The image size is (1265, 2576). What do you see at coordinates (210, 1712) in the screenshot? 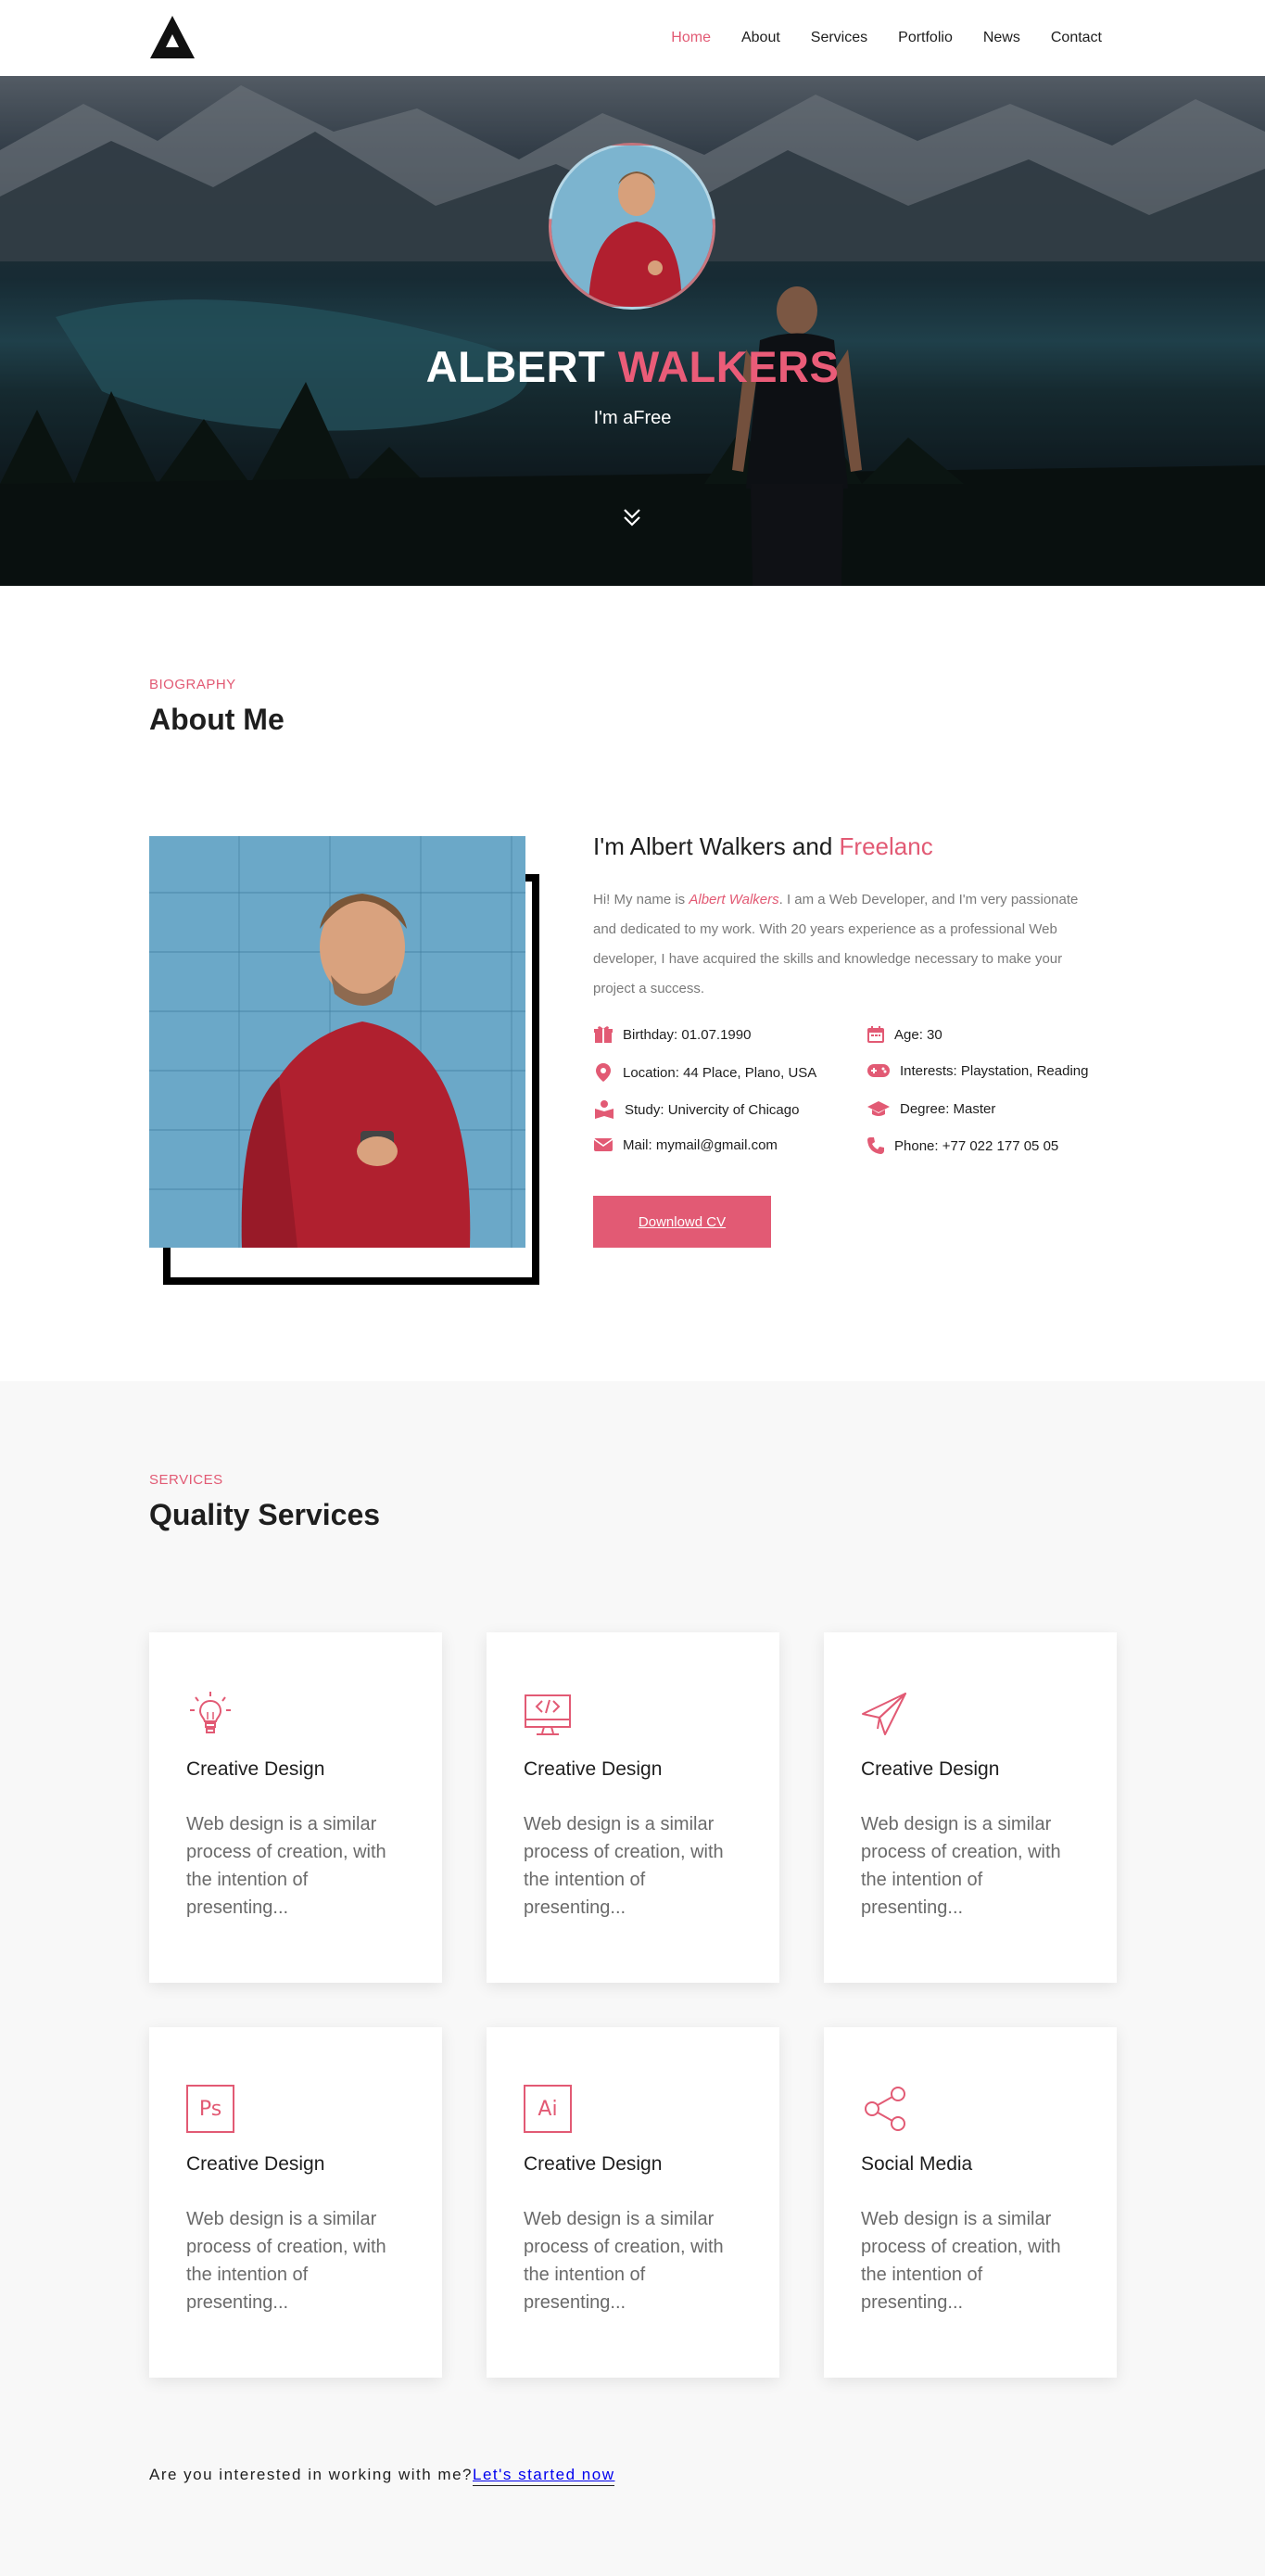
I see `lightbulb-icon` at bounding box center [210, 1712].